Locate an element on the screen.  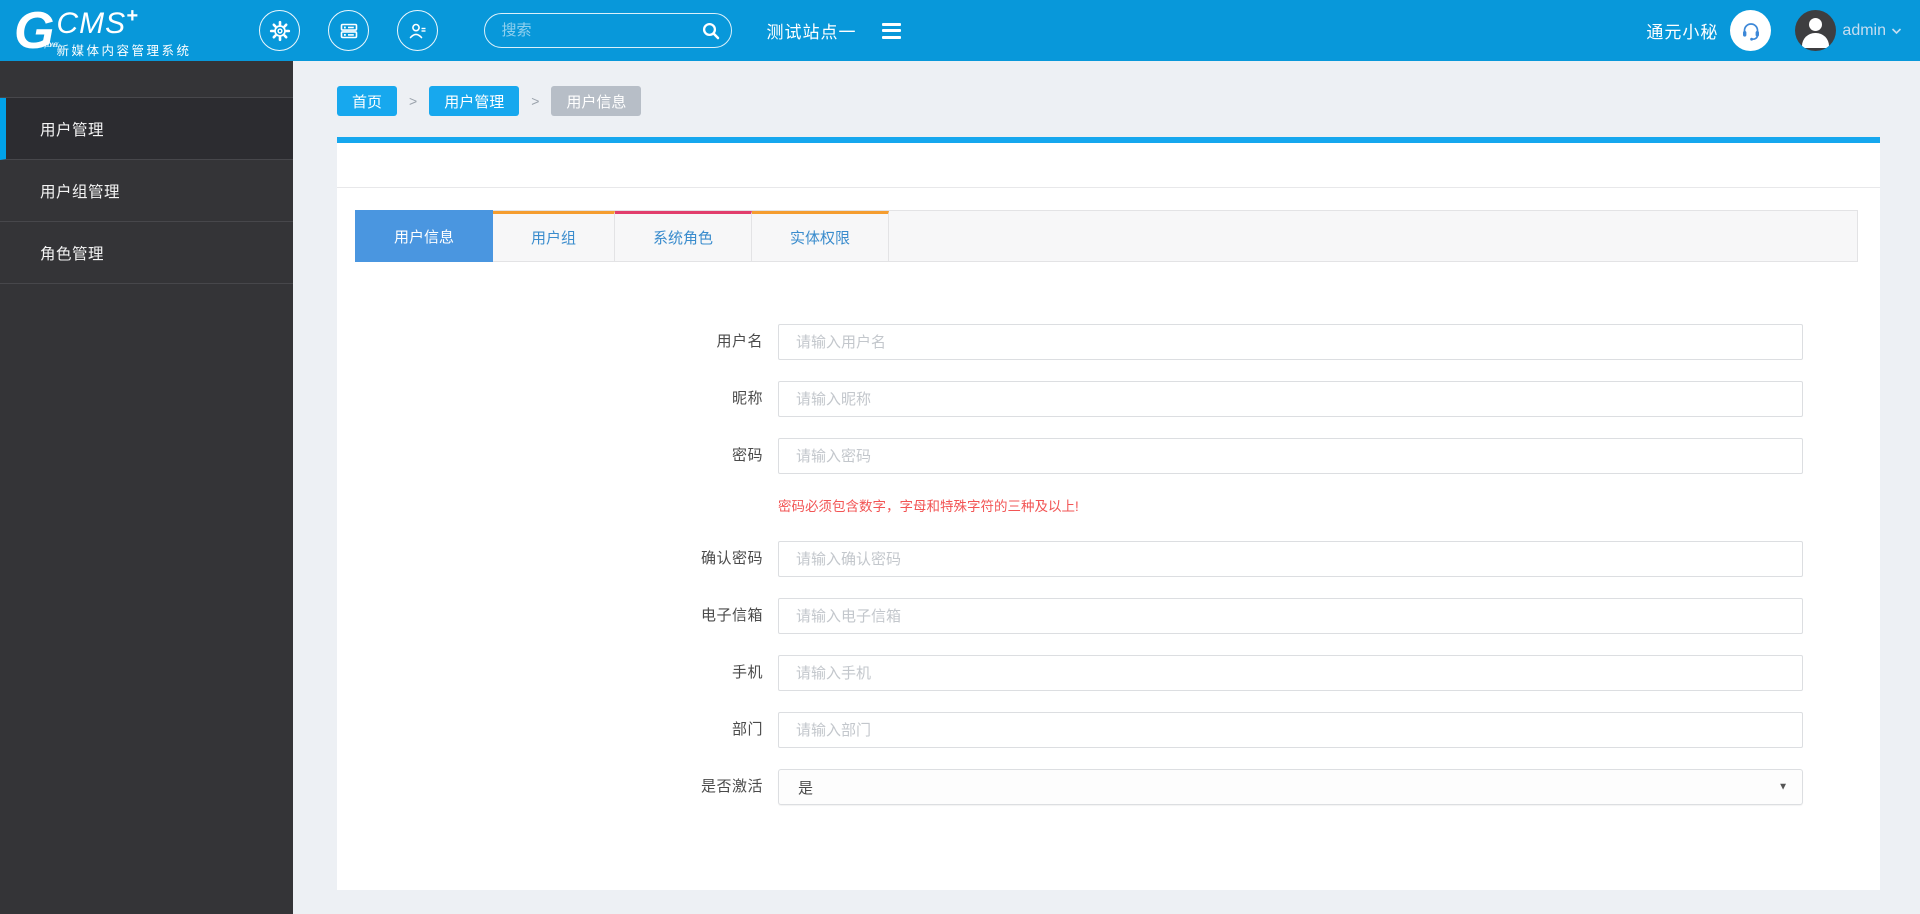
settings-button is located at coordinates (280, 30).